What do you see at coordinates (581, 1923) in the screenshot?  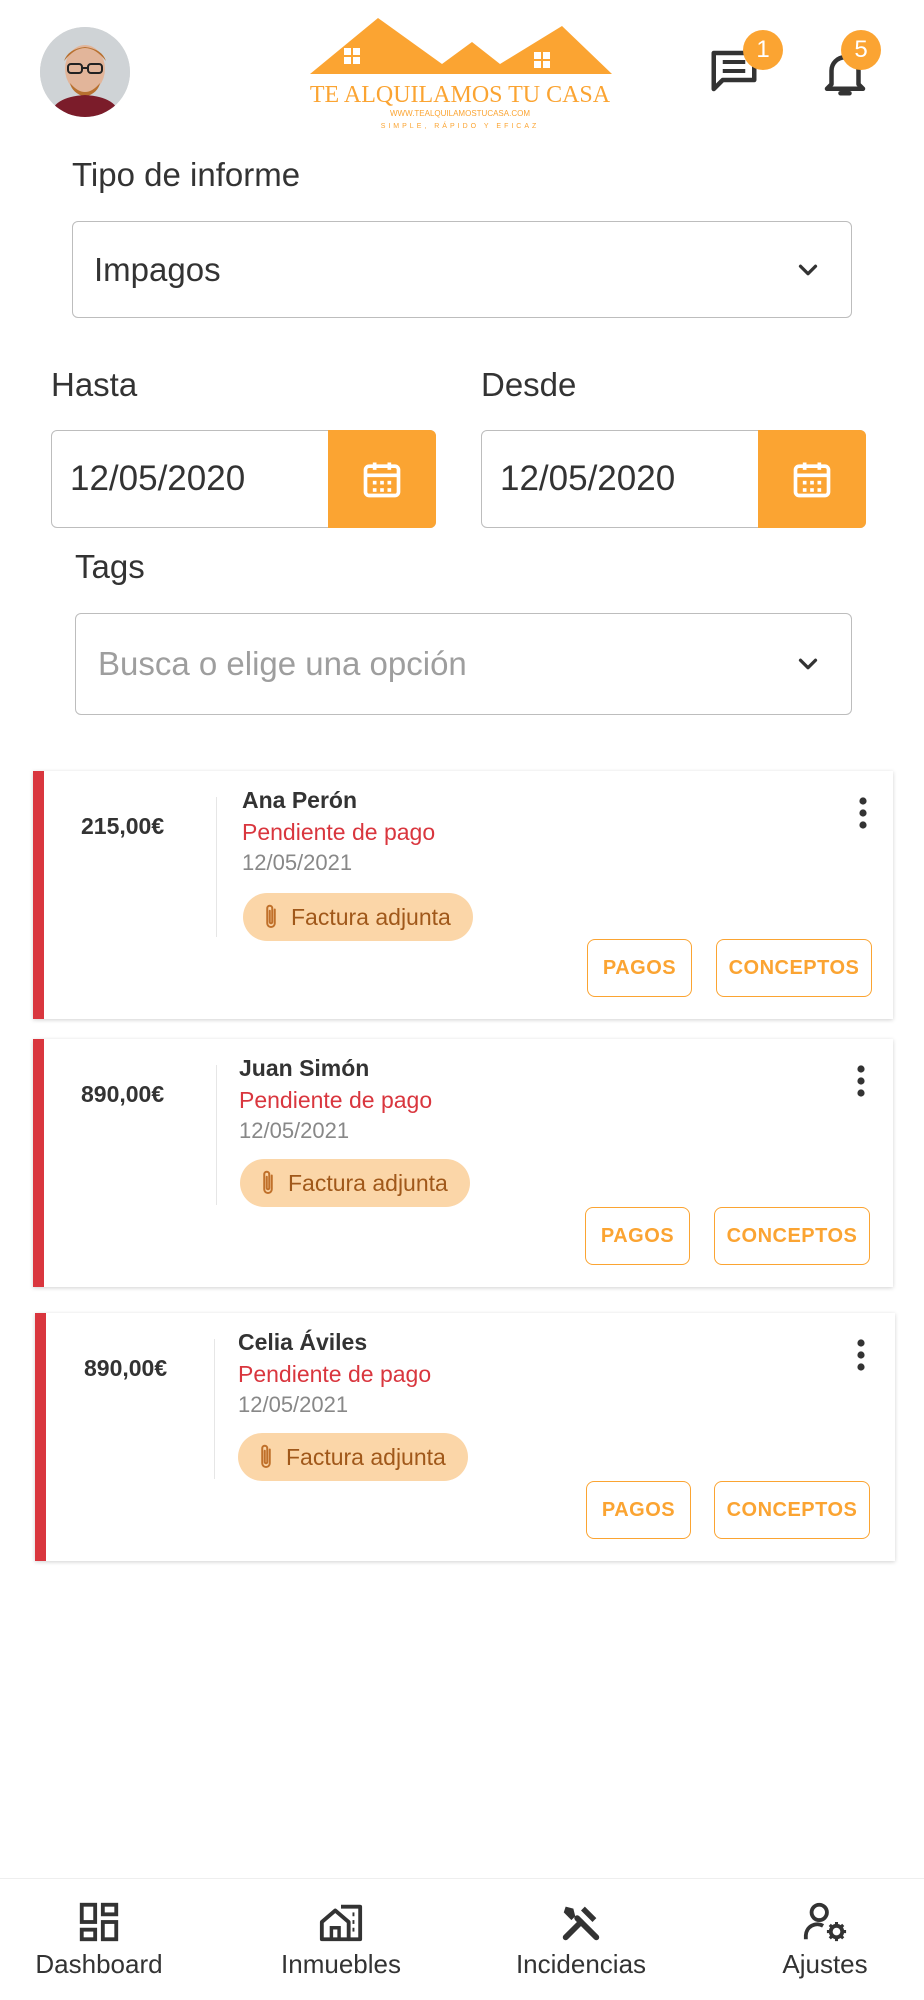 I see `tools-icon` at bounding box center [581, 1923].